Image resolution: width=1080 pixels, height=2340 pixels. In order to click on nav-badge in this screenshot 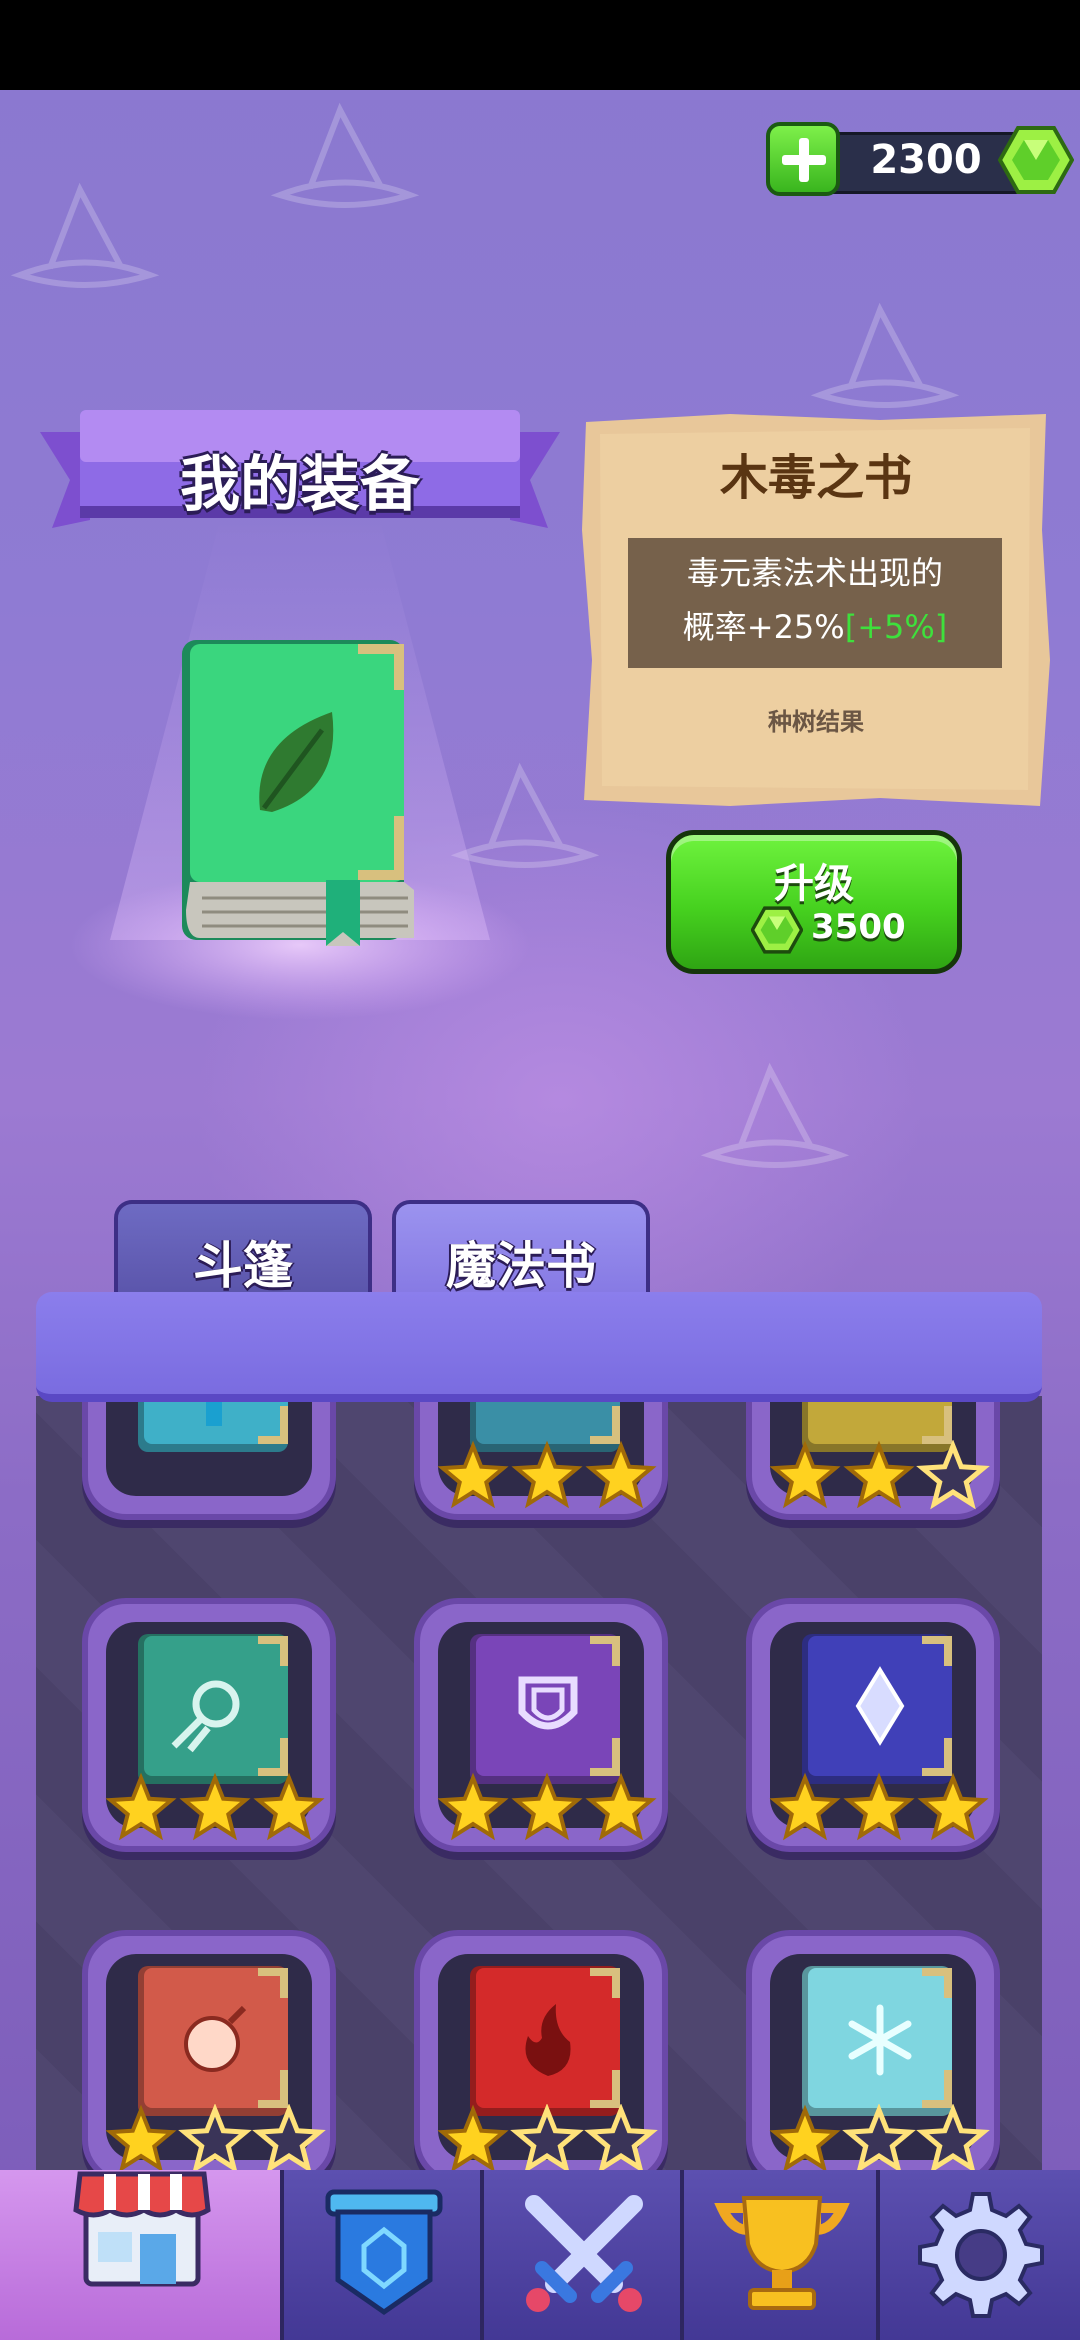, I will do `click(384, 2255)`.